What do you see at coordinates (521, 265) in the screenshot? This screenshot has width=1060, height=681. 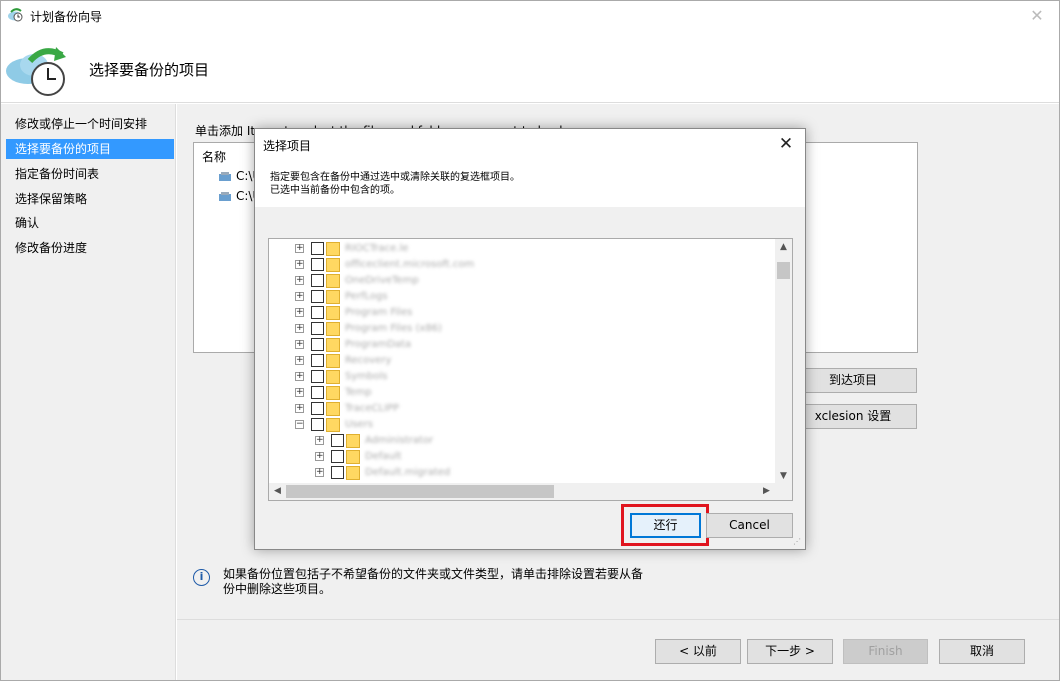 I see `tree-node: + officeclient.microsoft.com` at bounding box center [521, 265].